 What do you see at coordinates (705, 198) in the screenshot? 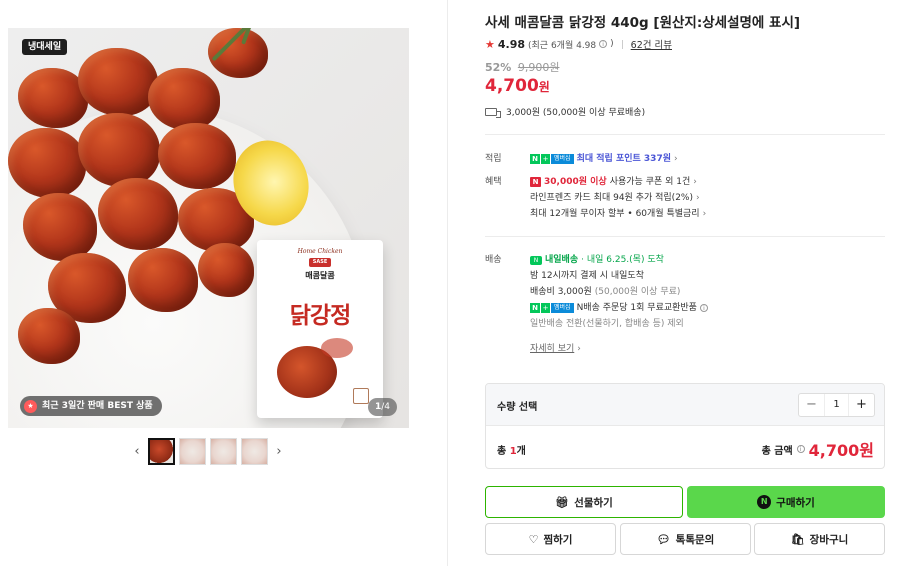
I see `card-line: 라인프렌즈 카드 최대 94원 추가 적립(2%) ›` at bounding box center [705, 198].